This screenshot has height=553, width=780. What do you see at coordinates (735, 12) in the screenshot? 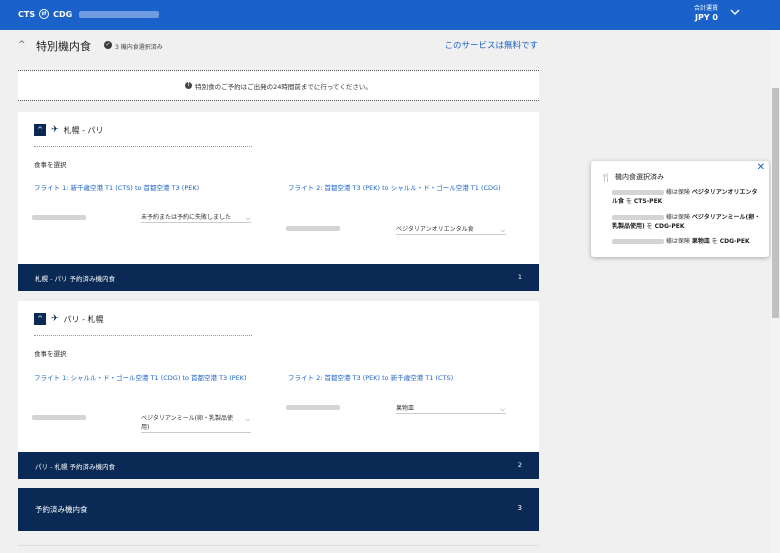
I see `chevron-down-icon` at bounding box center [735, 12].